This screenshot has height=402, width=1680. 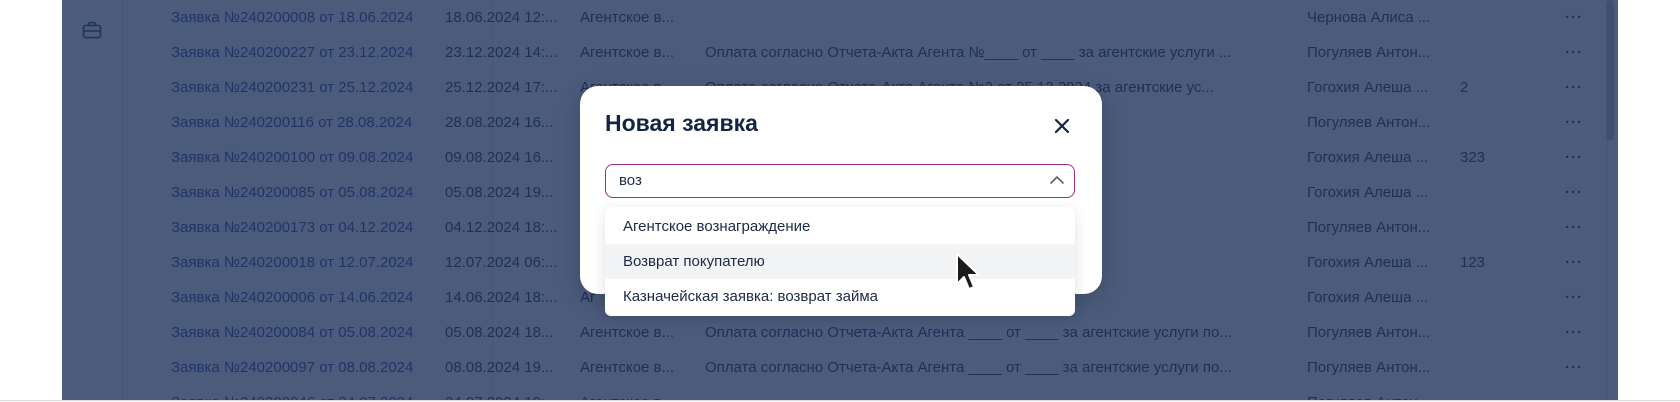 I want to click on close-icon, so click(x=1062, y=126).